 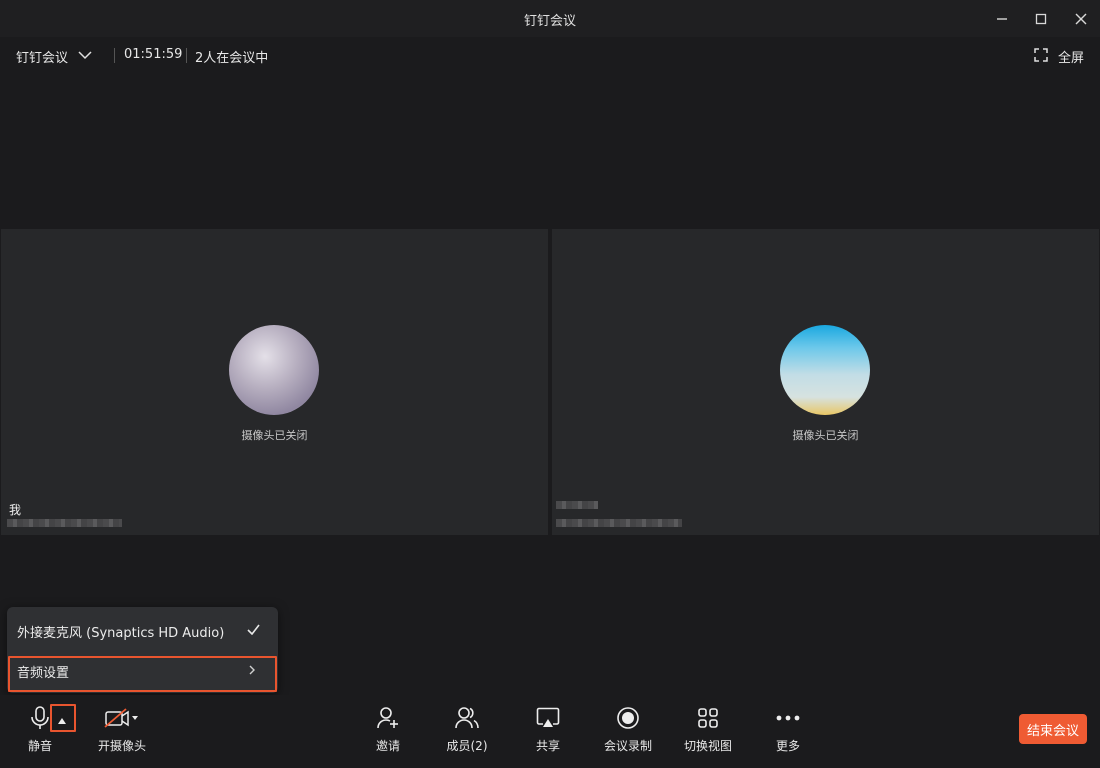 I want to click on more-label: 更多, so click(x=787, y=746).